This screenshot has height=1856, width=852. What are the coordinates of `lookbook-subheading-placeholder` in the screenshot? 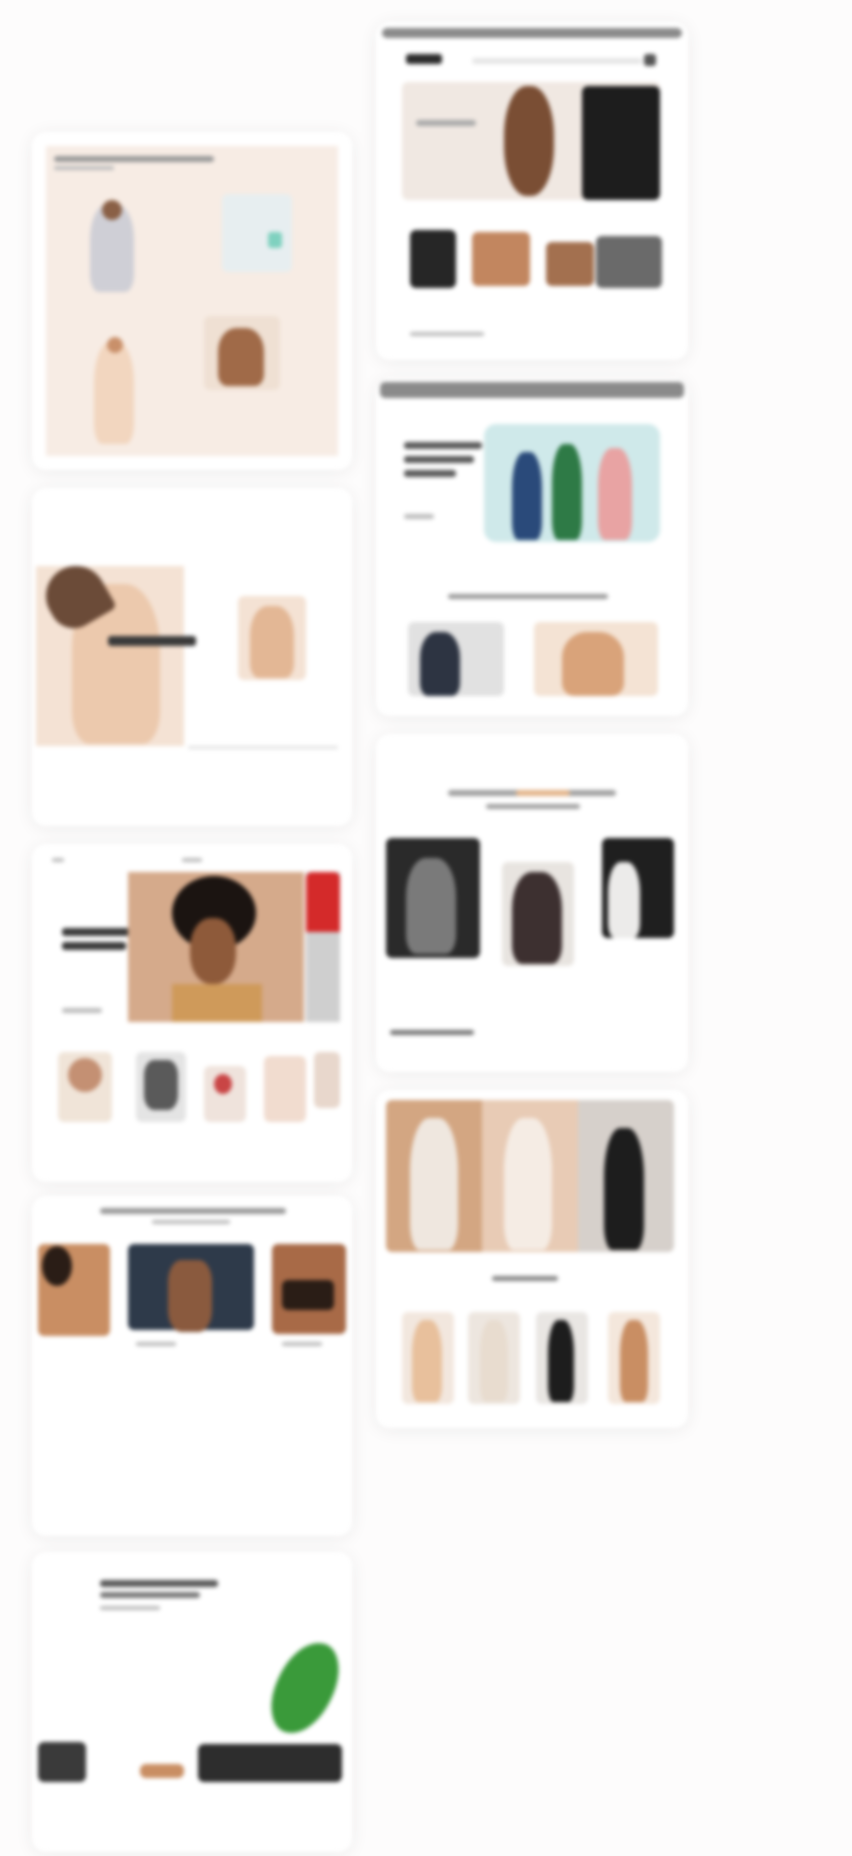 It's located at (533, 806).